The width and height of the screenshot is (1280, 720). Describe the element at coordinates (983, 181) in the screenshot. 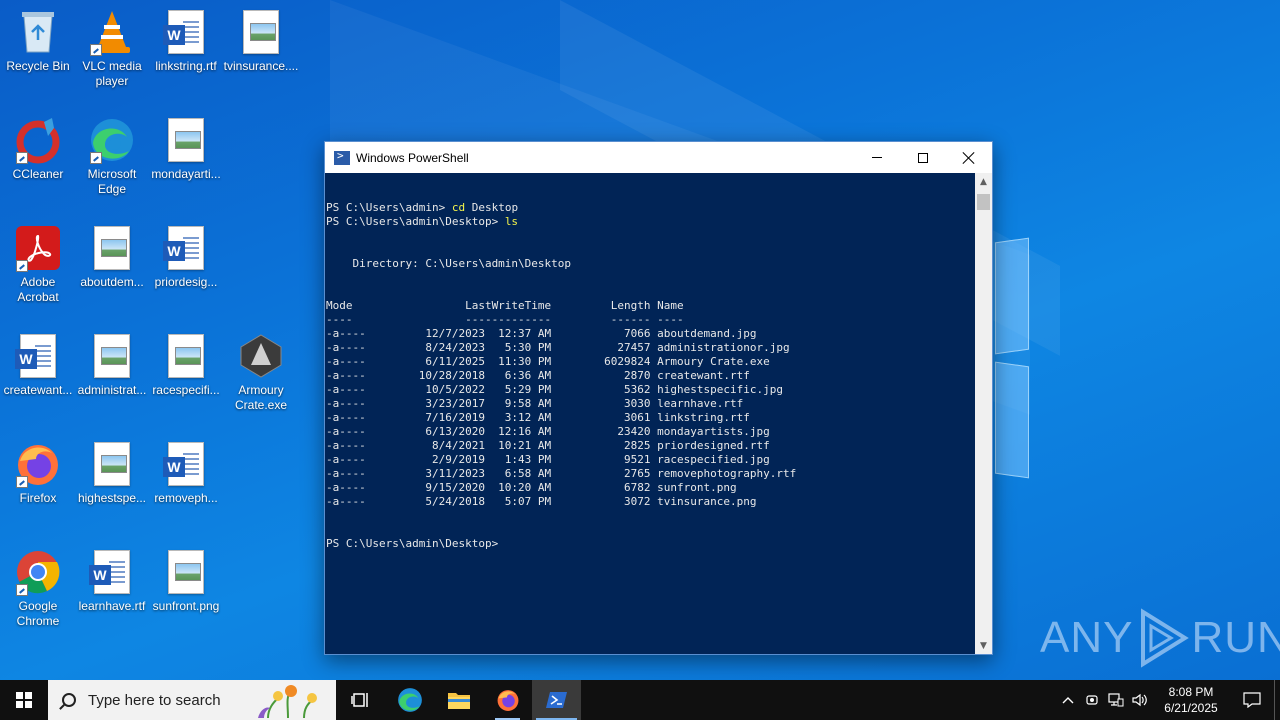

I see `scroll-up-icon: ▲` at that location.